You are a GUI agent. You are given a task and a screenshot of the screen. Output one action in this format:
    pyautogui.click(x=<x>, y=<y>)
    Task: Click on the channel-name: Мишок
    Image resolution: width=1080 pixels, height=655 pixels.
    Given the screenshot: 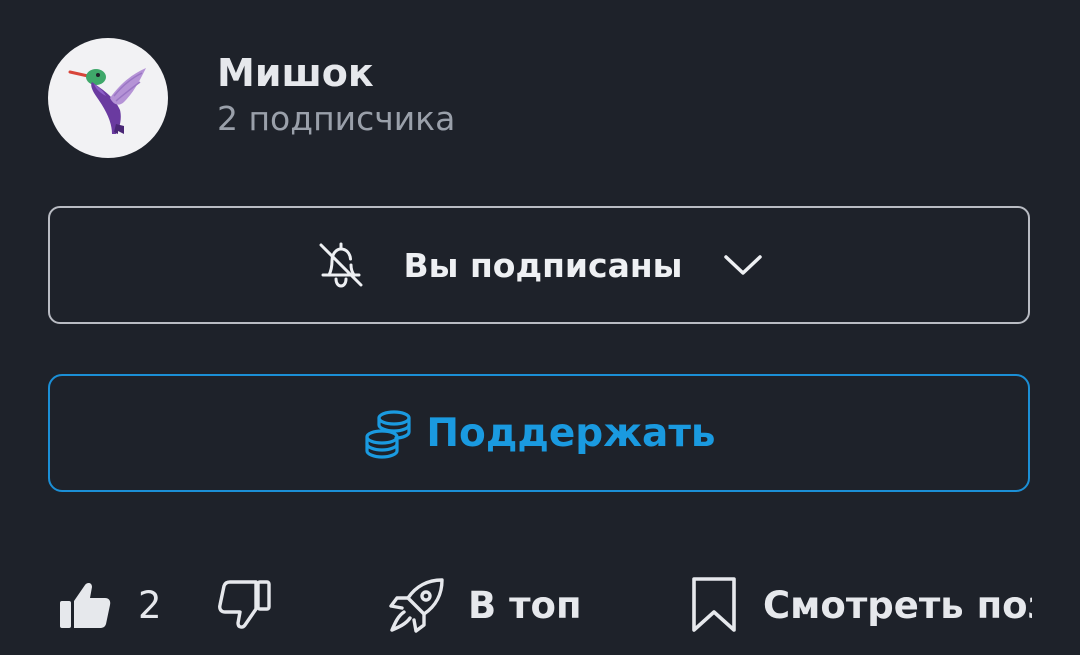 What is the action you would take?
    pyautogui.click(x=336, y=73)
    